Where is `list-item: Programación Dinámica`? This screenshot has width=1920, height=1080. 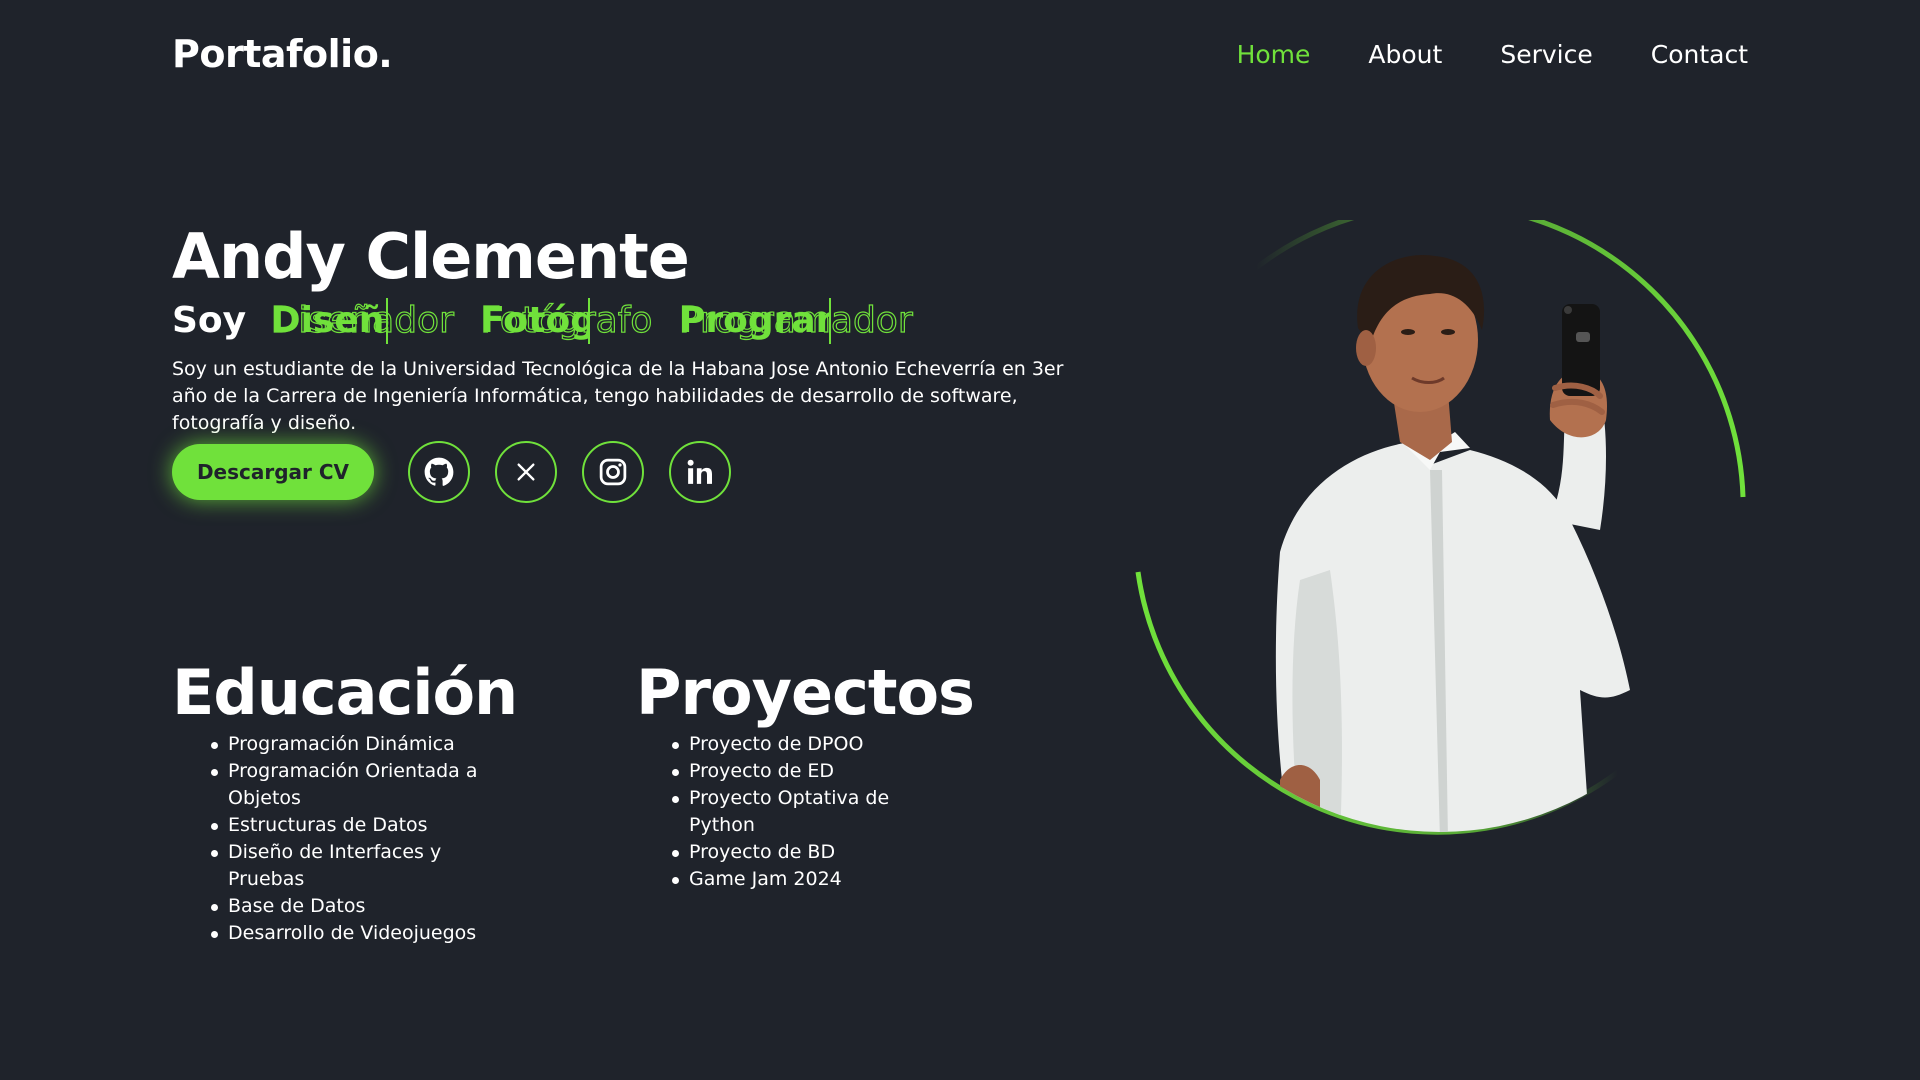 list-item: Programación Dinámica is located at coordinates (327, 744).